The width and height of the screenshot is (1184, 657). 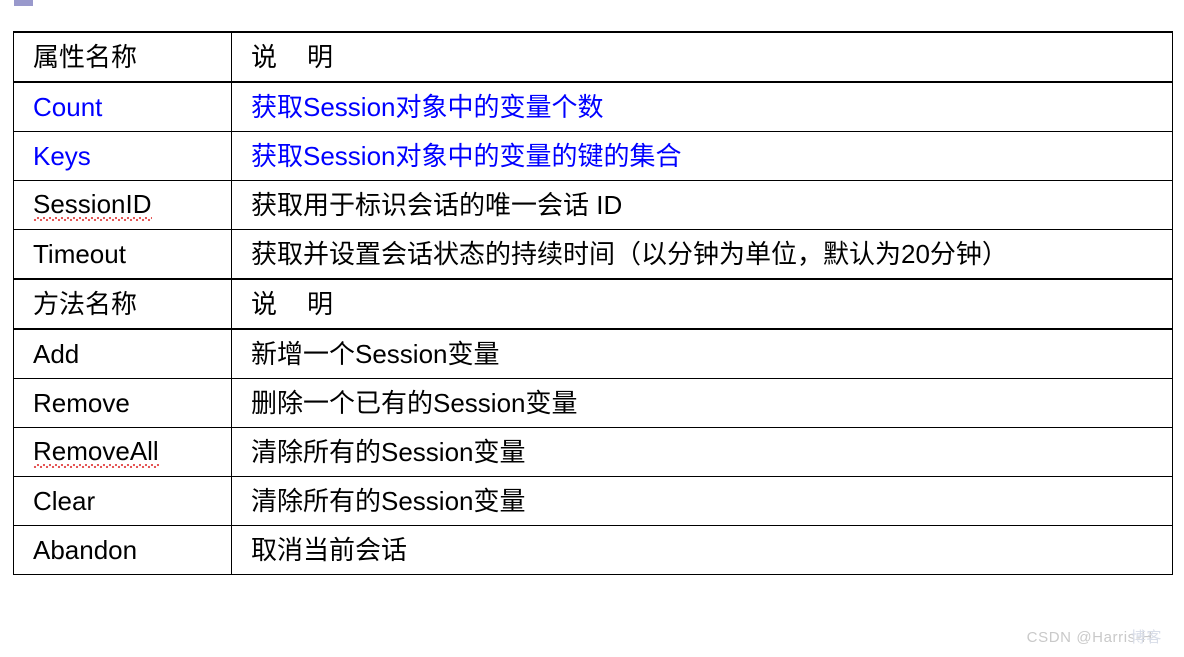 What do you see at coordinates (1094, 636) in the screenshot?
I see `csdn-watermark: CSDN @Harris-H博客` at bounding box center [1094, 636].